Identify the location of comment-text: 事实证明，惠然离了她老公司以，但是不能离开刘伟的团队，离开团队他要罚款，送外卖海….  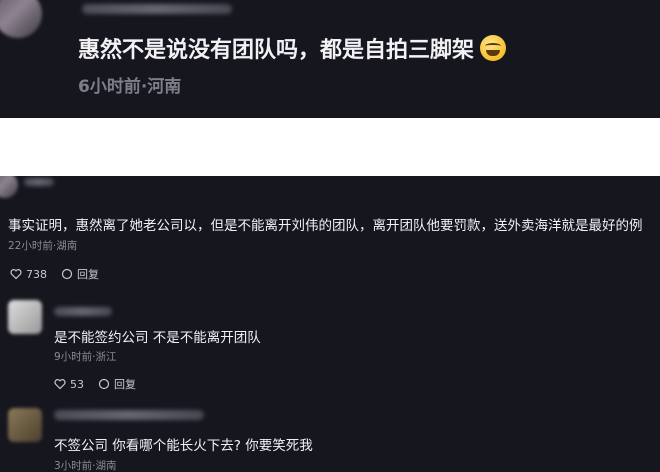
(325, 226).